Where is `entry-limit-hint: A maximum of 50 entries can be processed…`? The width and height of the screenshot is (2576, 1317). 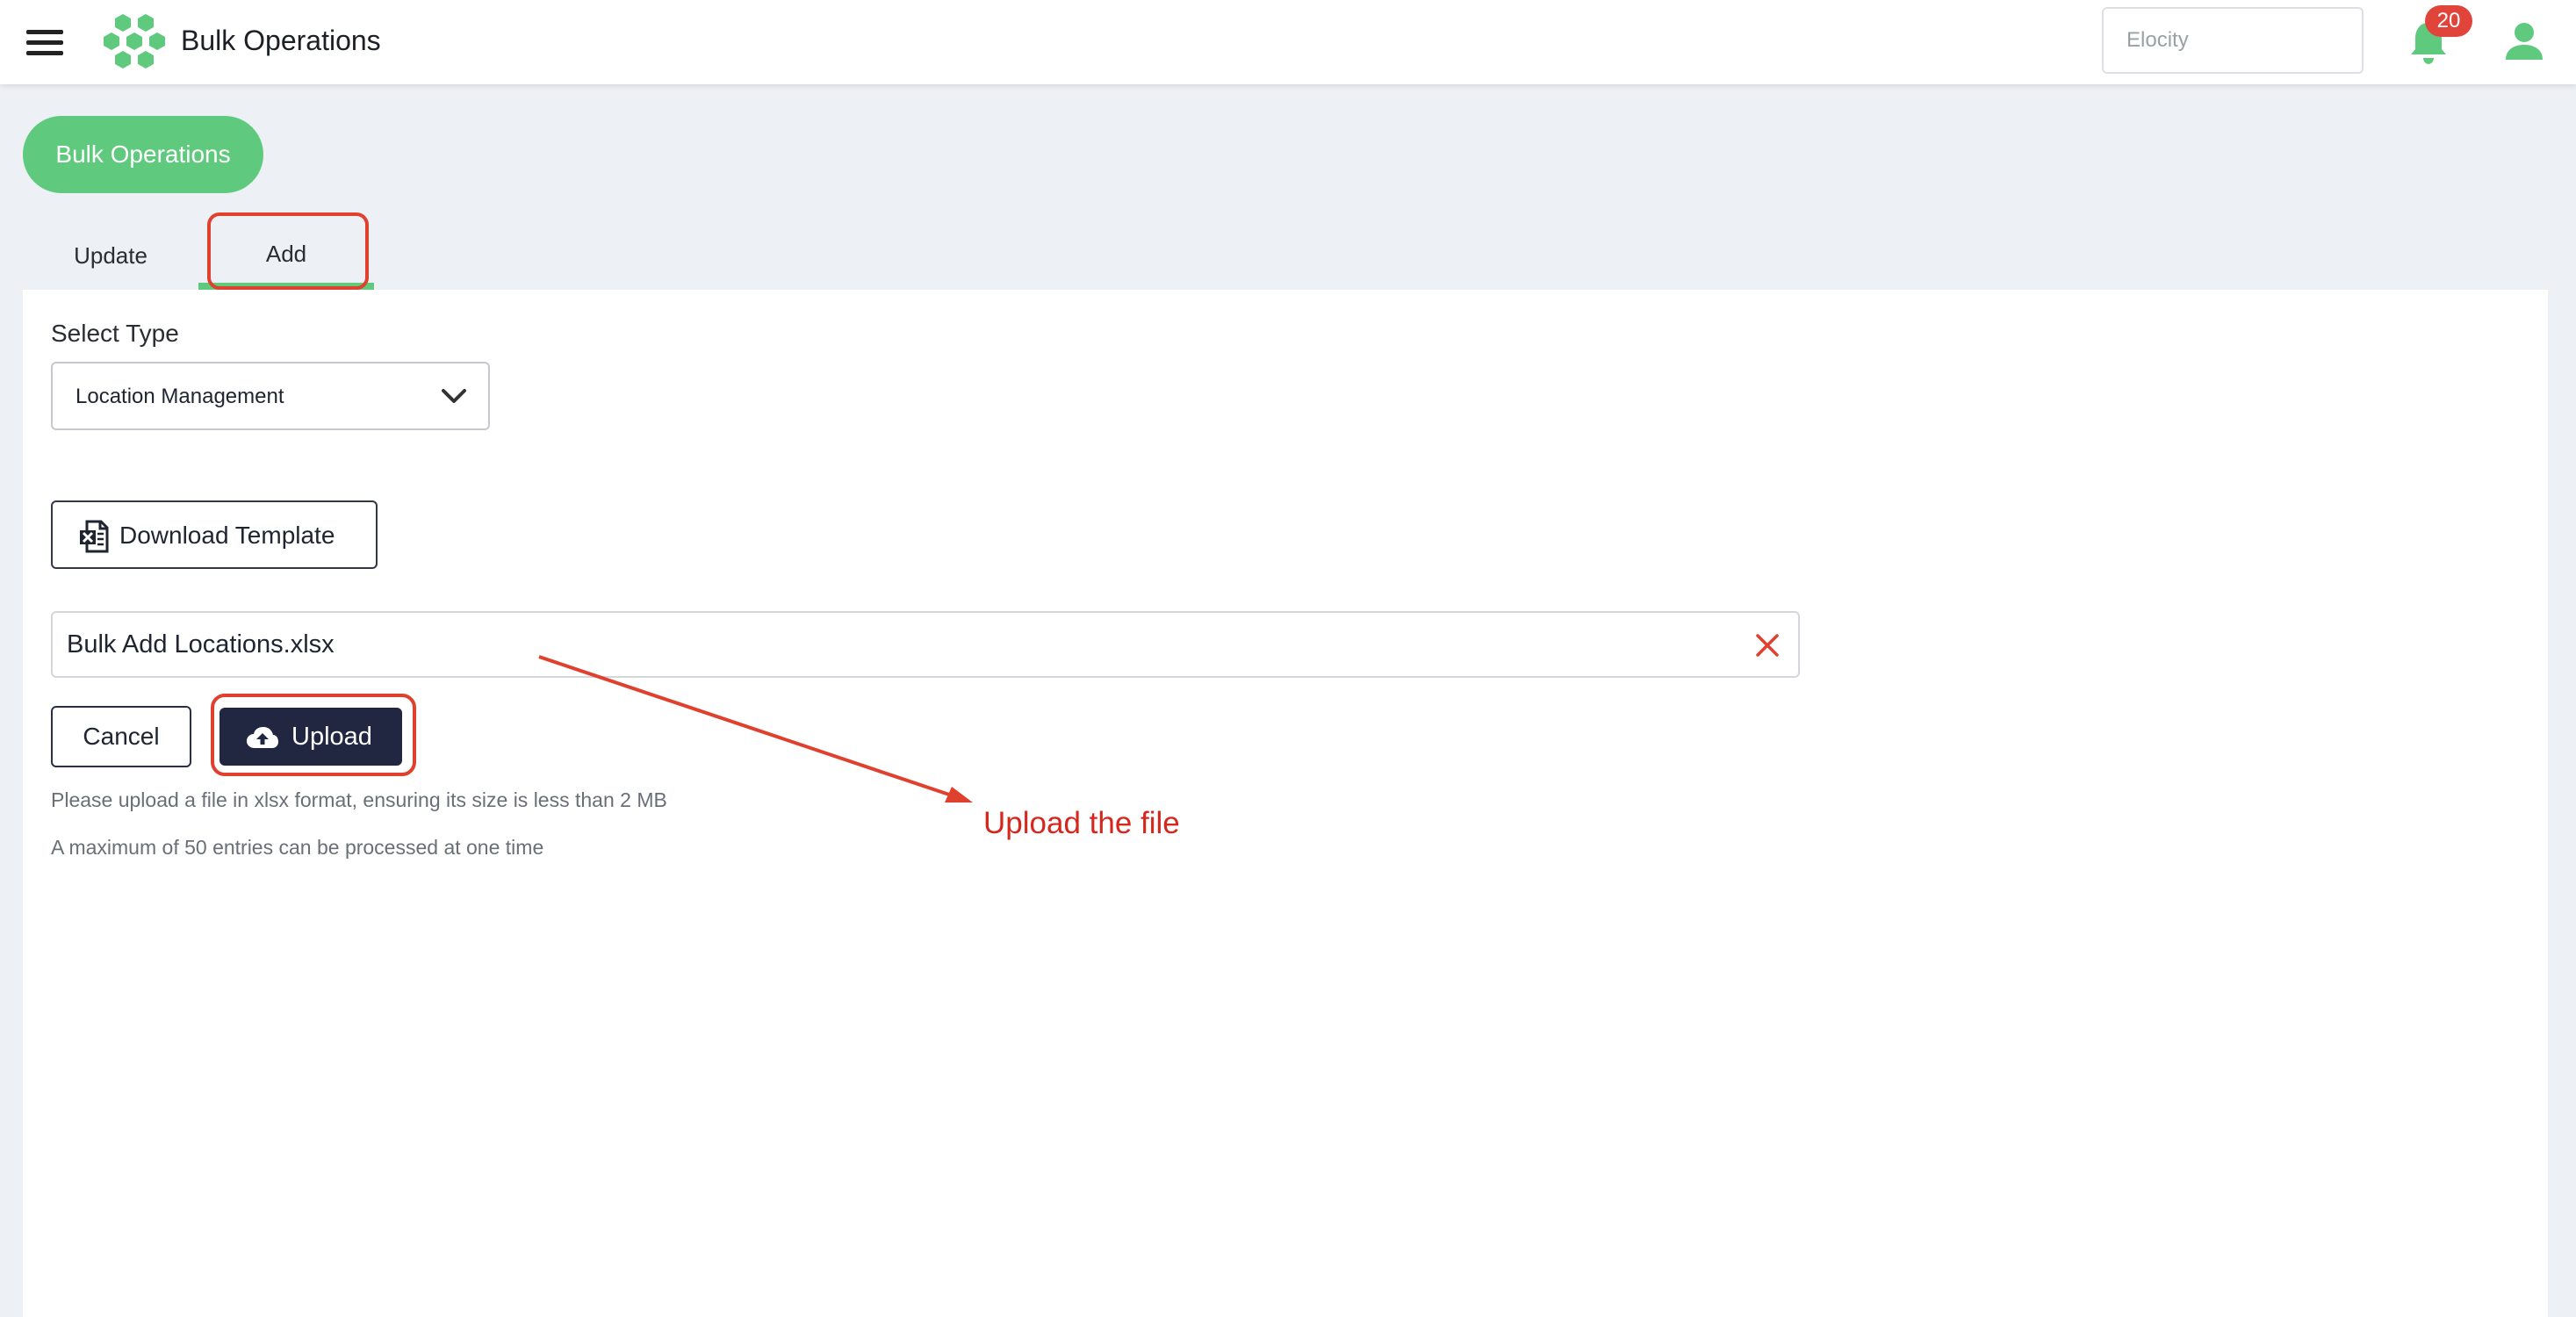 entry-limit-hint: A maximum of 50 entries can be processed… is located at coordinates (297, 847).